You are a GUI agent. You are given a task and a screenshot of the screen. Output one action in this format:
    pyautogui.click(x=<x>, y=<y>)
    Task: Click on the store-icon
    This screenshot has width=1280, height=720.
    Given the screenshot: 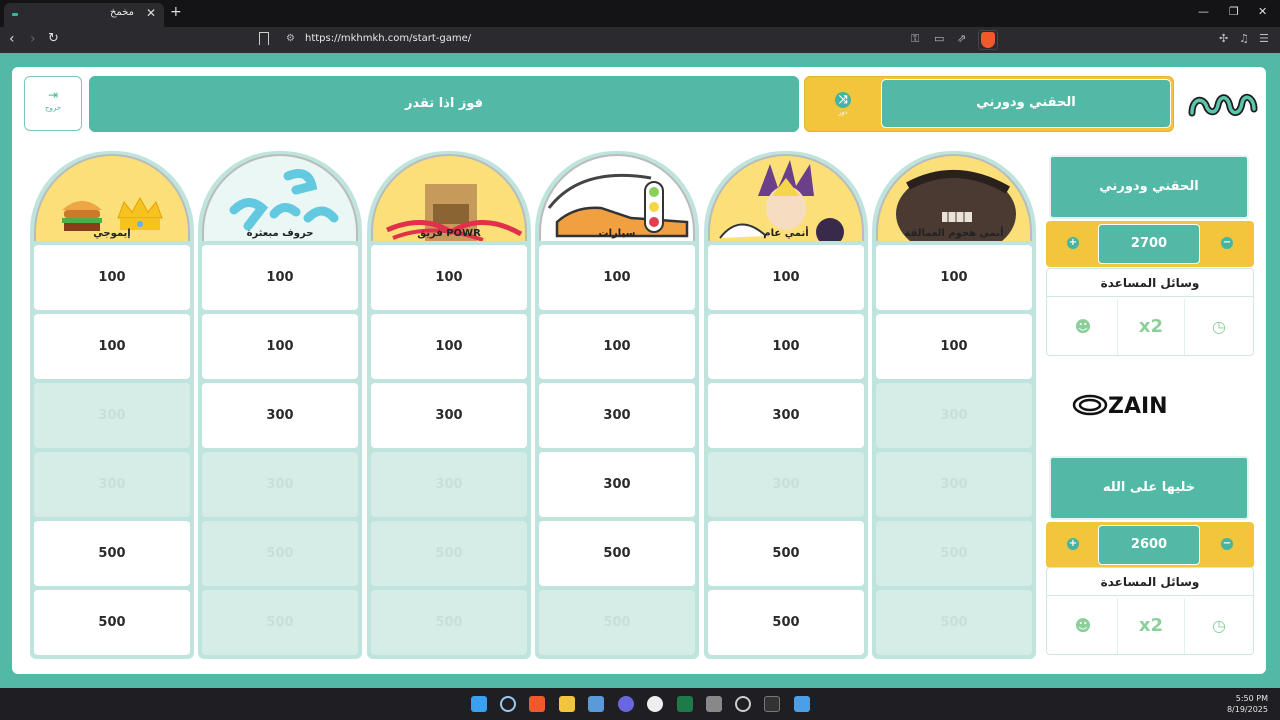 What is the action you would take?
    pyautogui.click(x=596, y=704)
    